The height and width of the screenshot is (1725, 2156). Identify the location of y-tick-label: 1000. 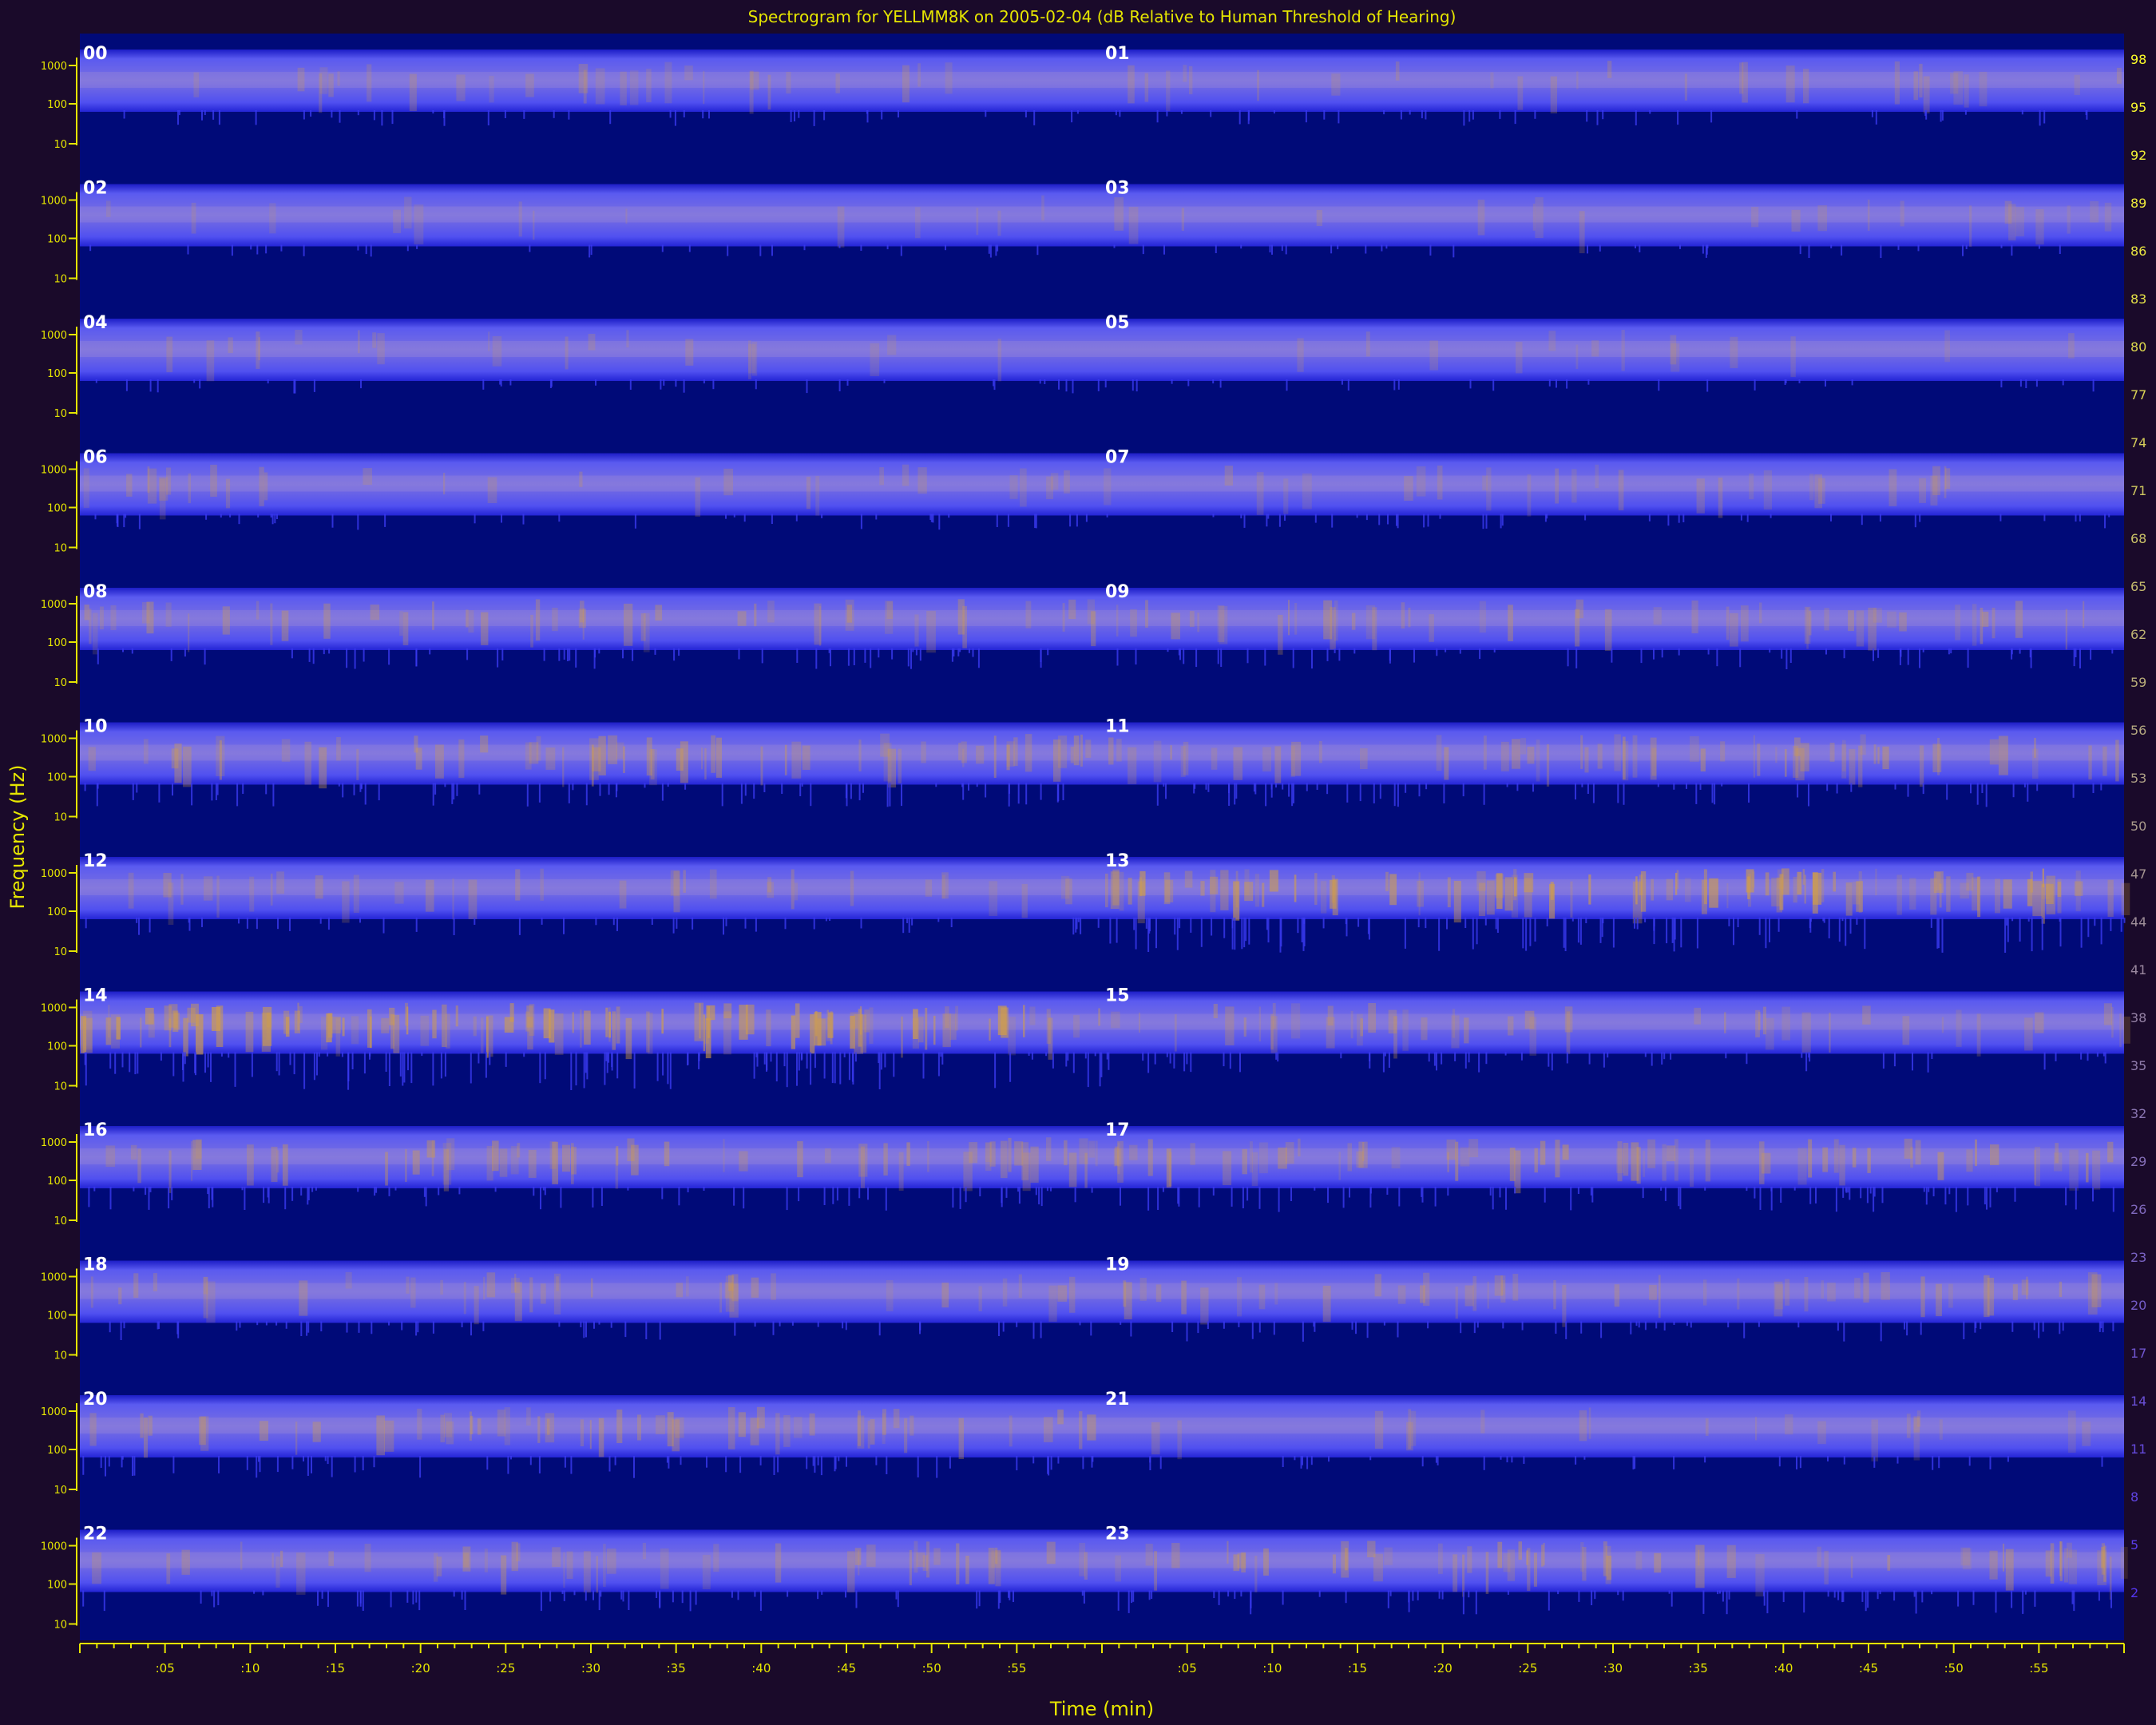
(54, 202).